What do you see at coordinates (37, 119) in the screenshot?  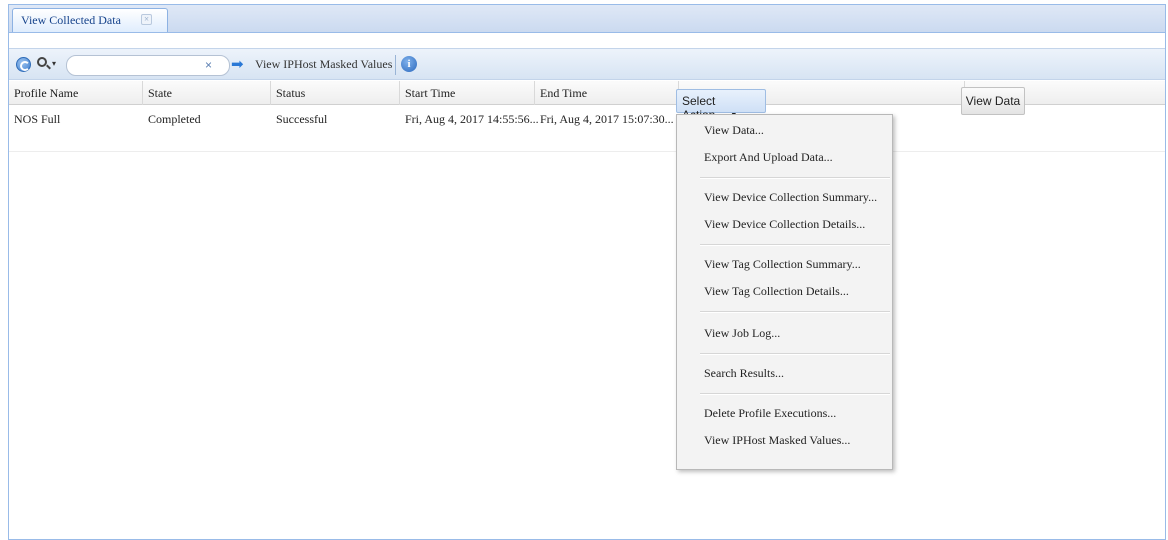 I see `cell-profile-name: NOS Full` at bounding box center [37, 119].